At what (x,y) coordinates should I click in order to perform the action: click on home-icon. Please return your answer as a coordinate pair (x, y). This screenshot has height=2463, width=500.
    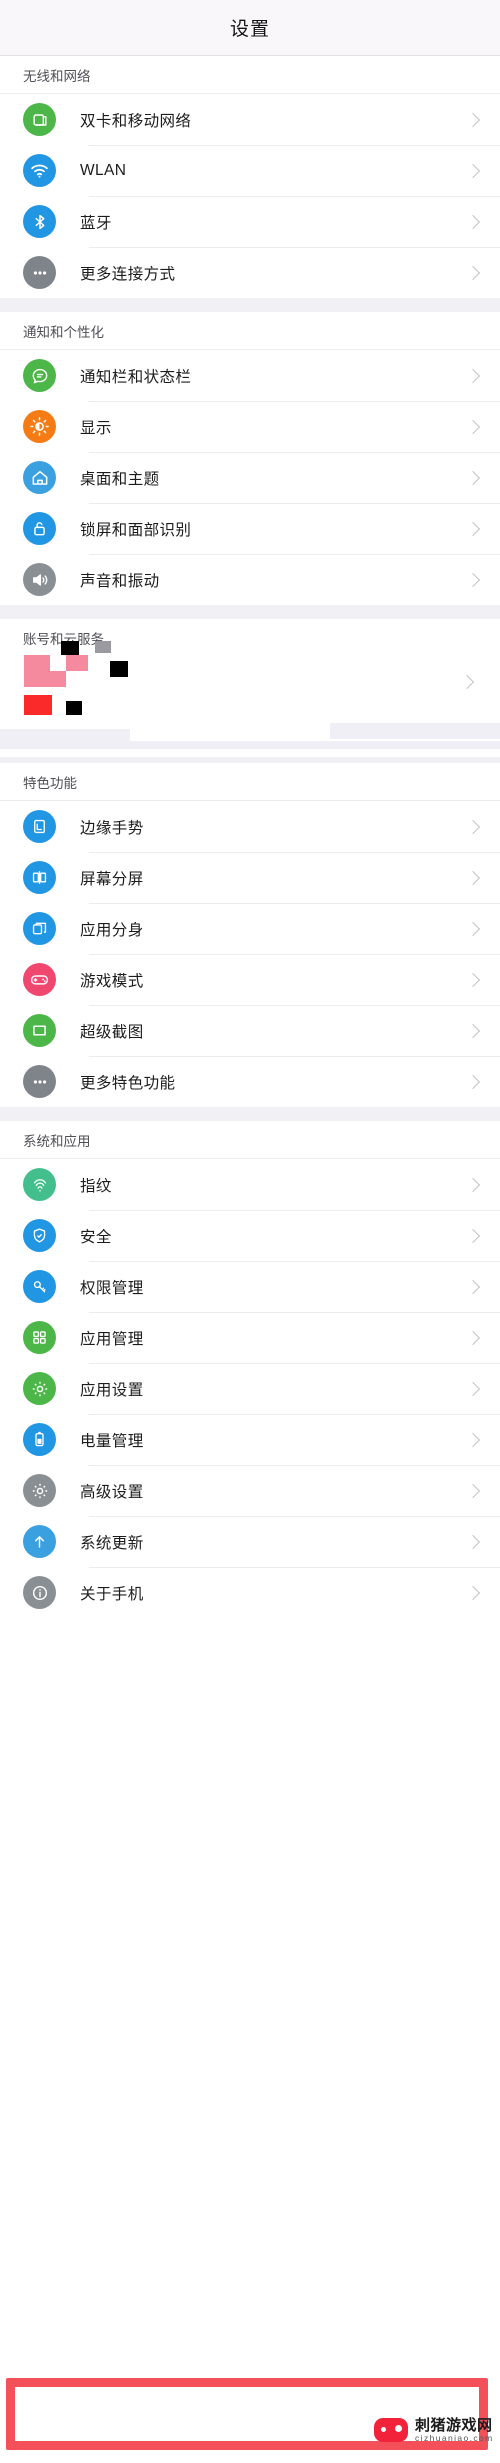
    Looking at the image, I should click on (39, 477).